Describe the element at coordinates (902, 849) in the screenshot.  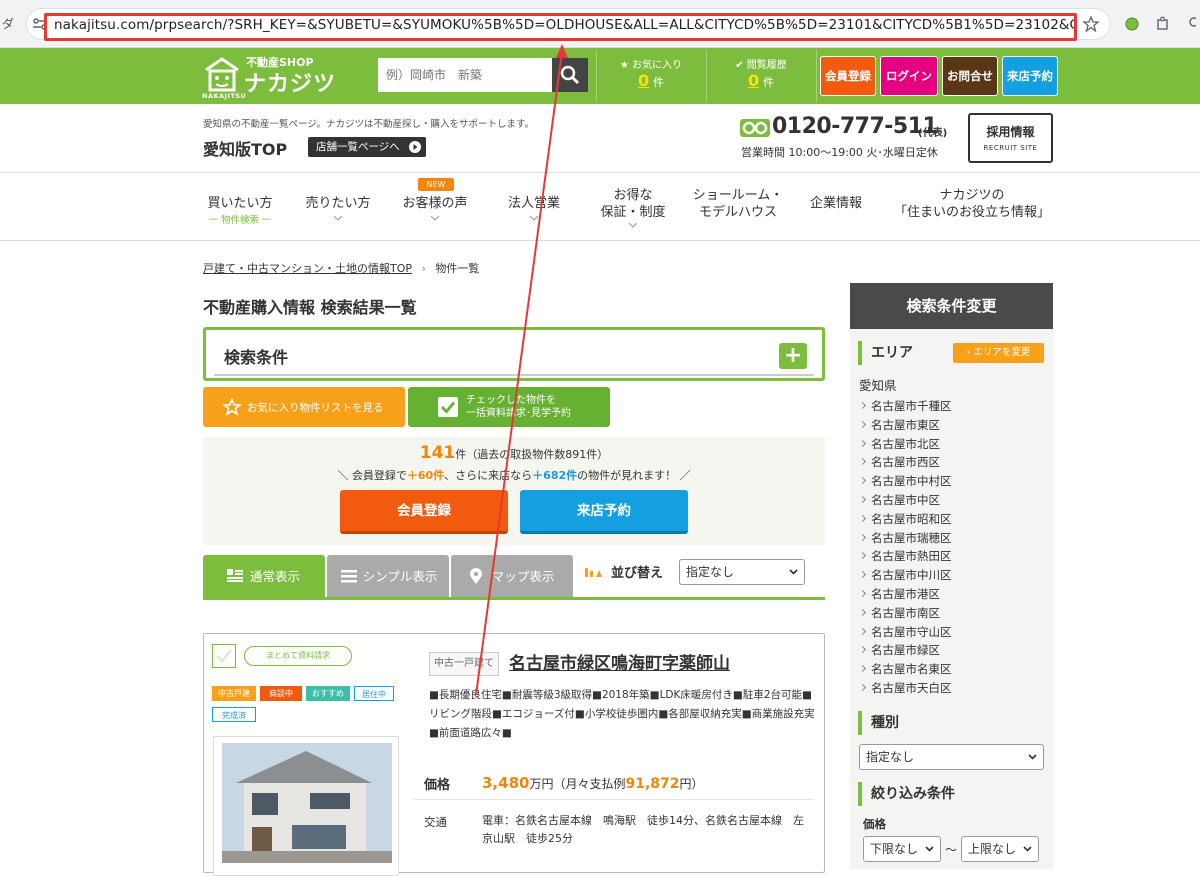
I see `price-min-select: 下限なし` at that location.